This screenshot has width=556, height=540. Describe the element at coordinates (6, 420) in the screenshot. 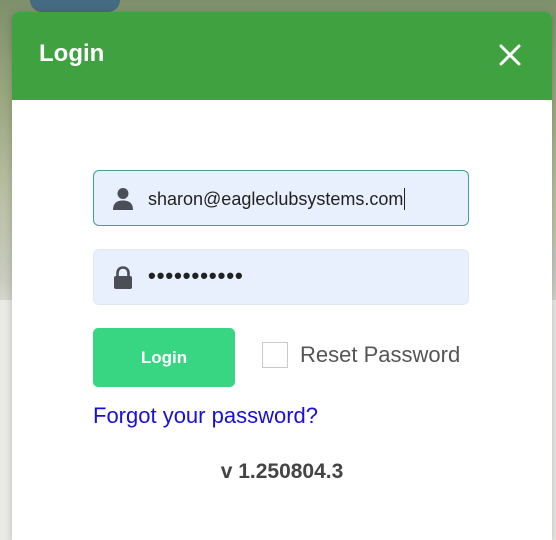

I see `background-panel-left` at that location.